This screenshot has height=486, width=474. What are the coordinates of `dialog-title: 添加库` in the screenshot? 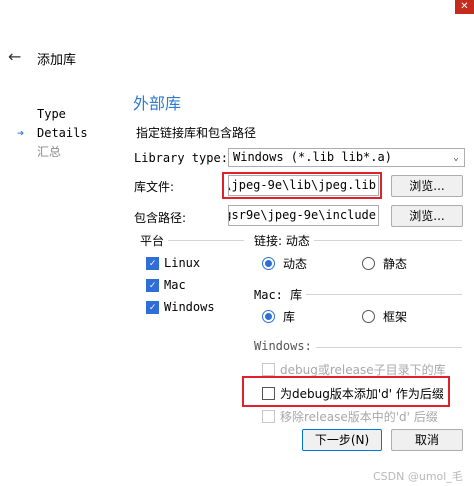 It's located at (57, 60).